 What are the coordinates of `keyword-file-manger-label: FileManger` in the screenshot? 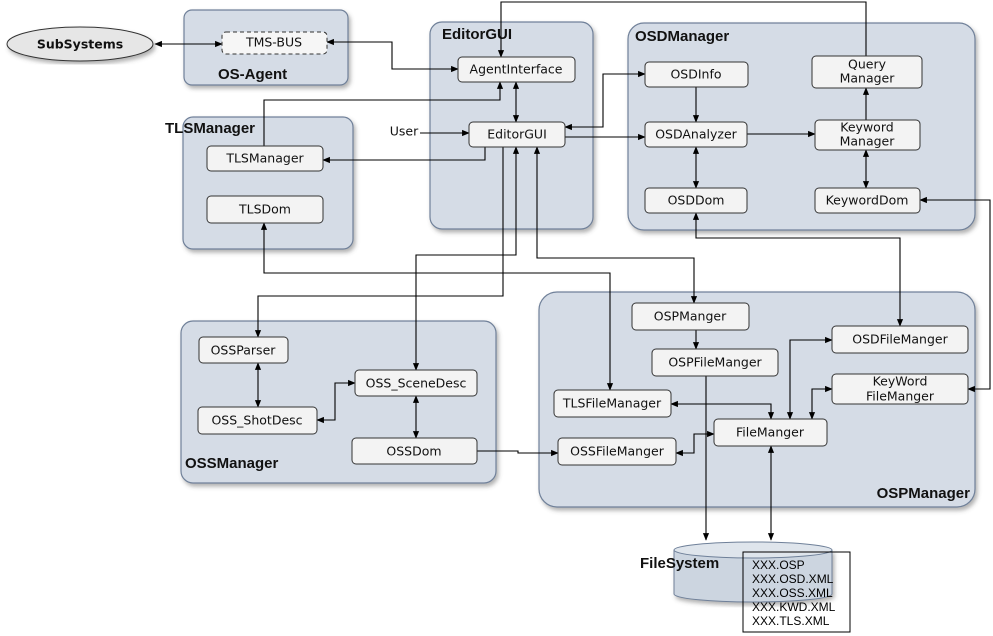 It's located at (900, 396).